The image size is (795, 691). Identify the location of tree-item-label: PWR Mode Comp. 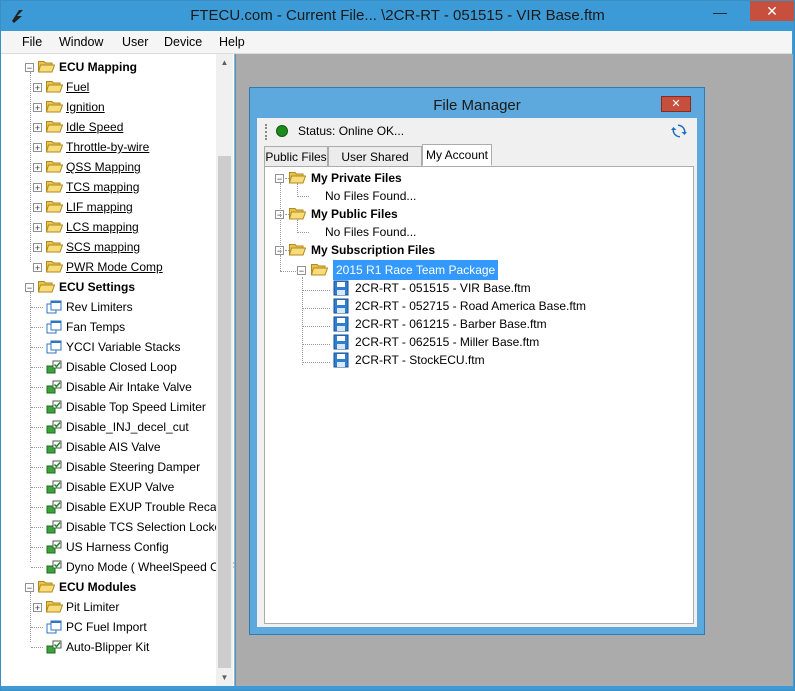
(114, 267).